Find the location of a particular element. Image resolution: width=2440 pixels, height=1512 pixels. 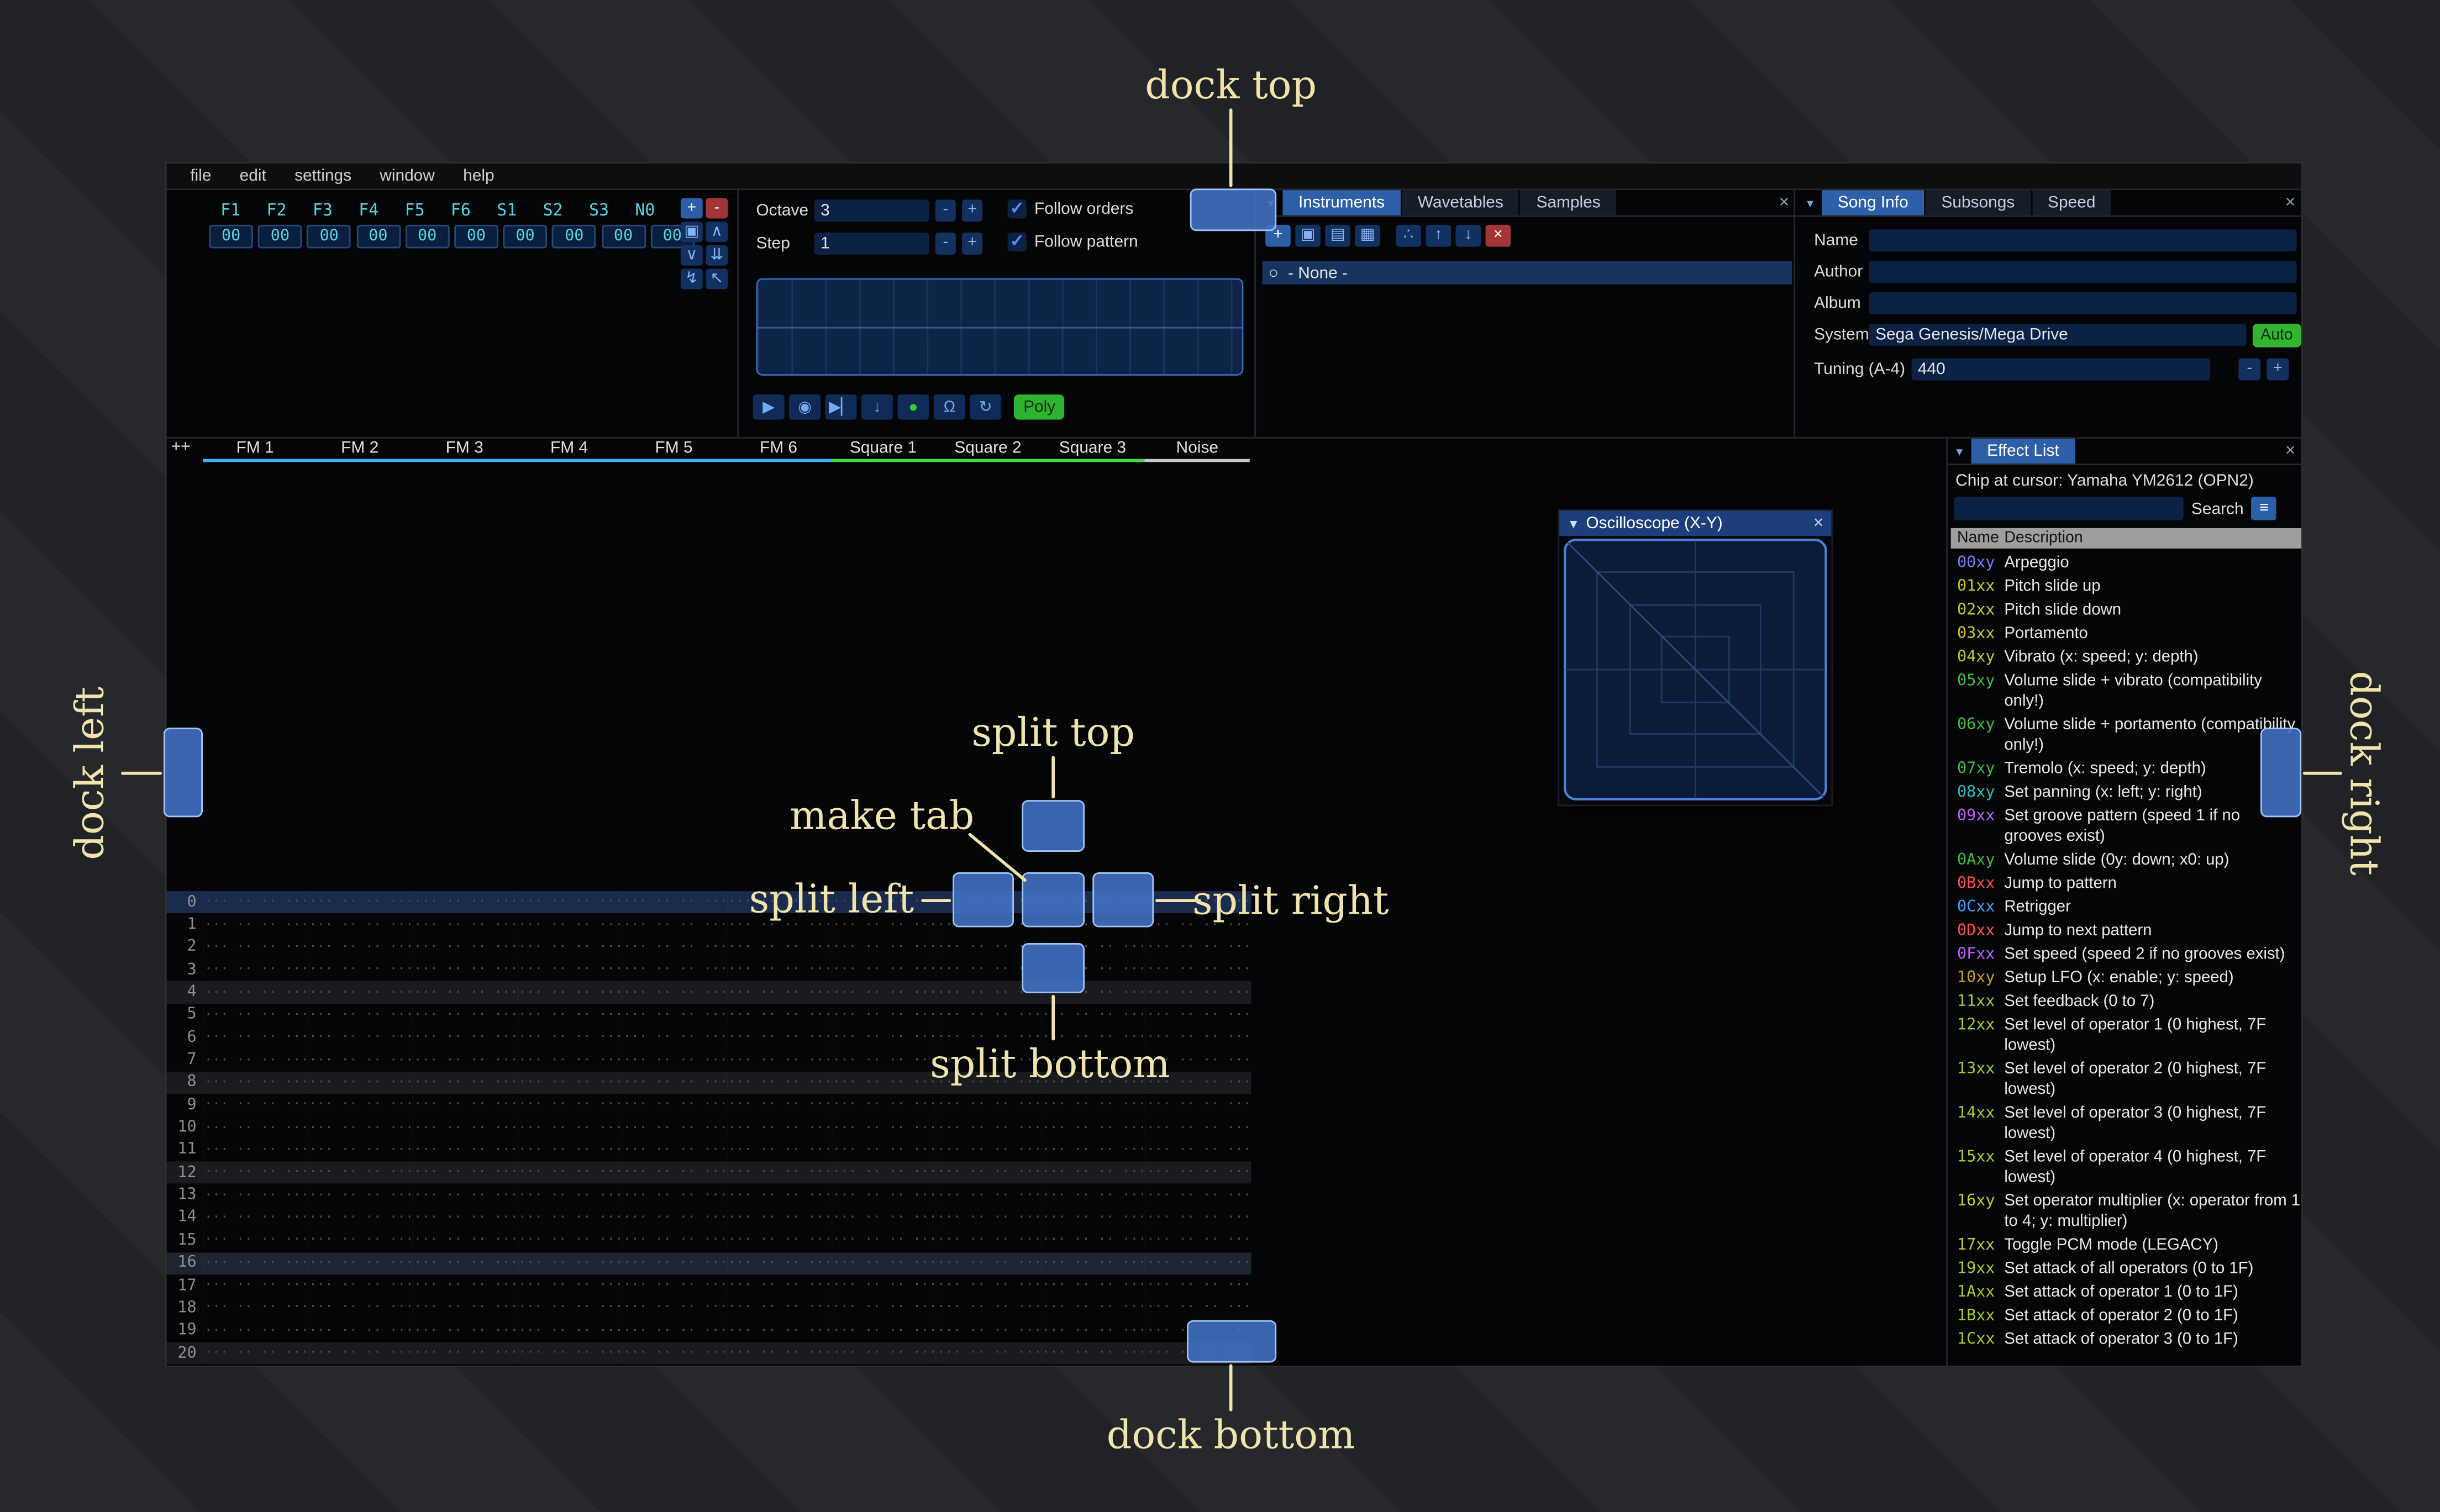

split-left-indicator is located at coordinates (983, 900).